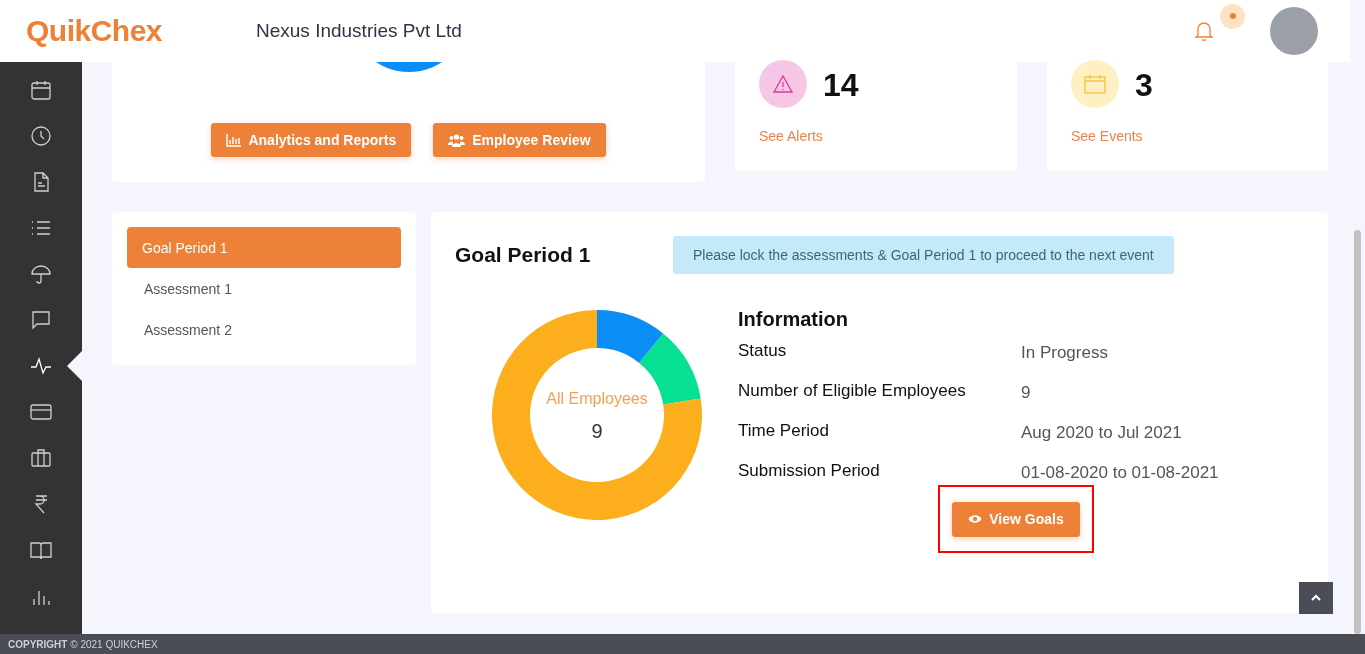 The image size is (1365, 654). What do you see at coordinates (793, 319) in the screenshot?
I see `info-heading: Information` at bounding box center [793, 319].